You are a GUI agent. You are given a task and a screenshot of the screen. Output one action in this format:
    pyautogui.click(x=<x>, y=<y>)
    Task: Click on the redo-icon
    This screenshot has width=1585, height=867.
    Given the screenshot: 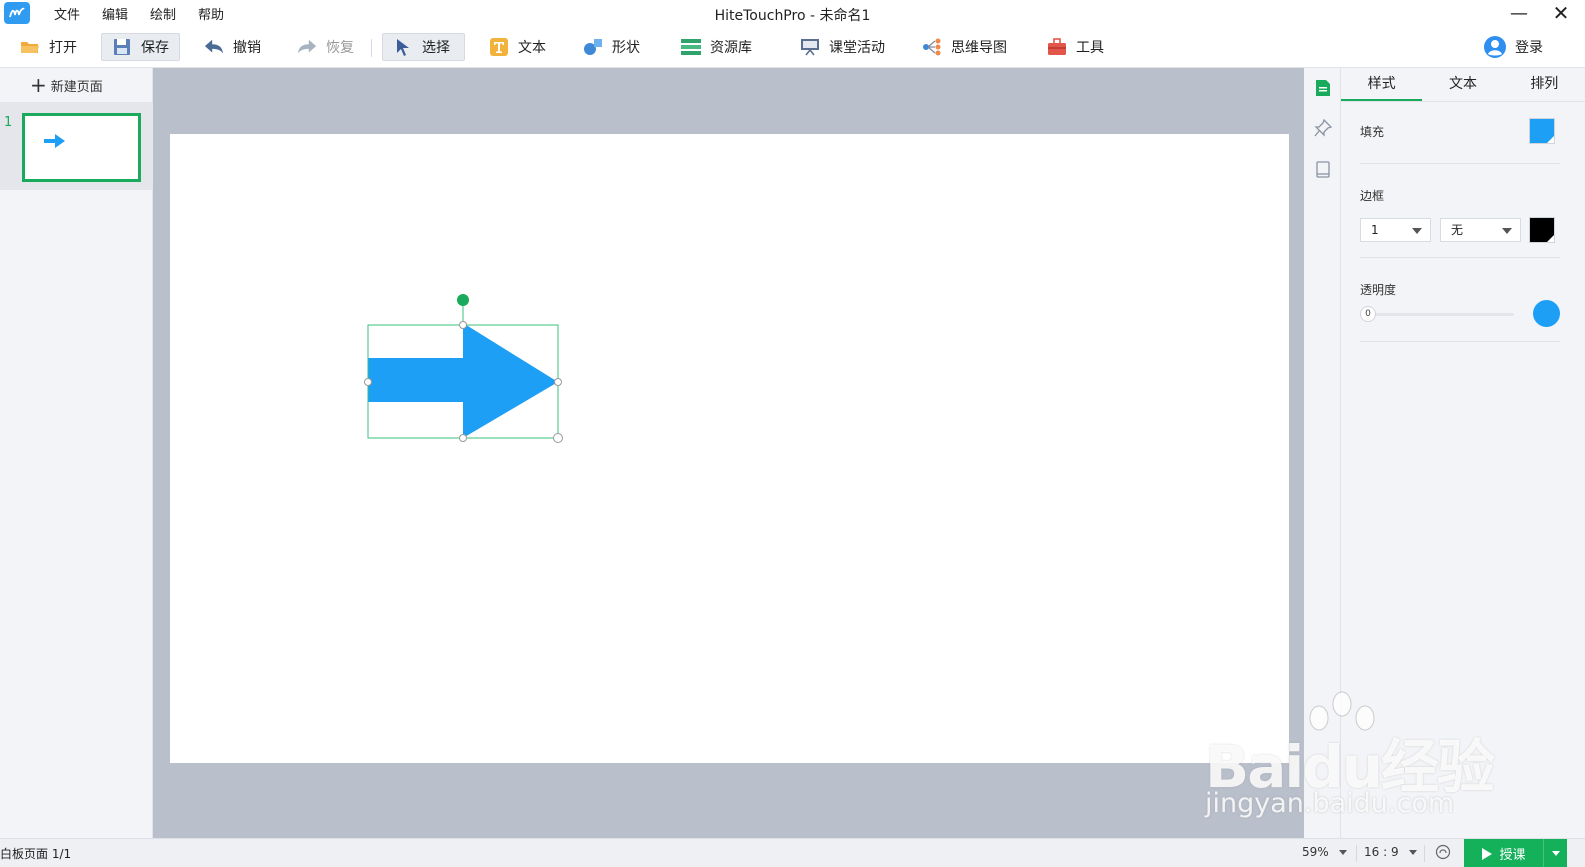 What is the action you would take?
    pyautogui.click(x=307, y=47)
    